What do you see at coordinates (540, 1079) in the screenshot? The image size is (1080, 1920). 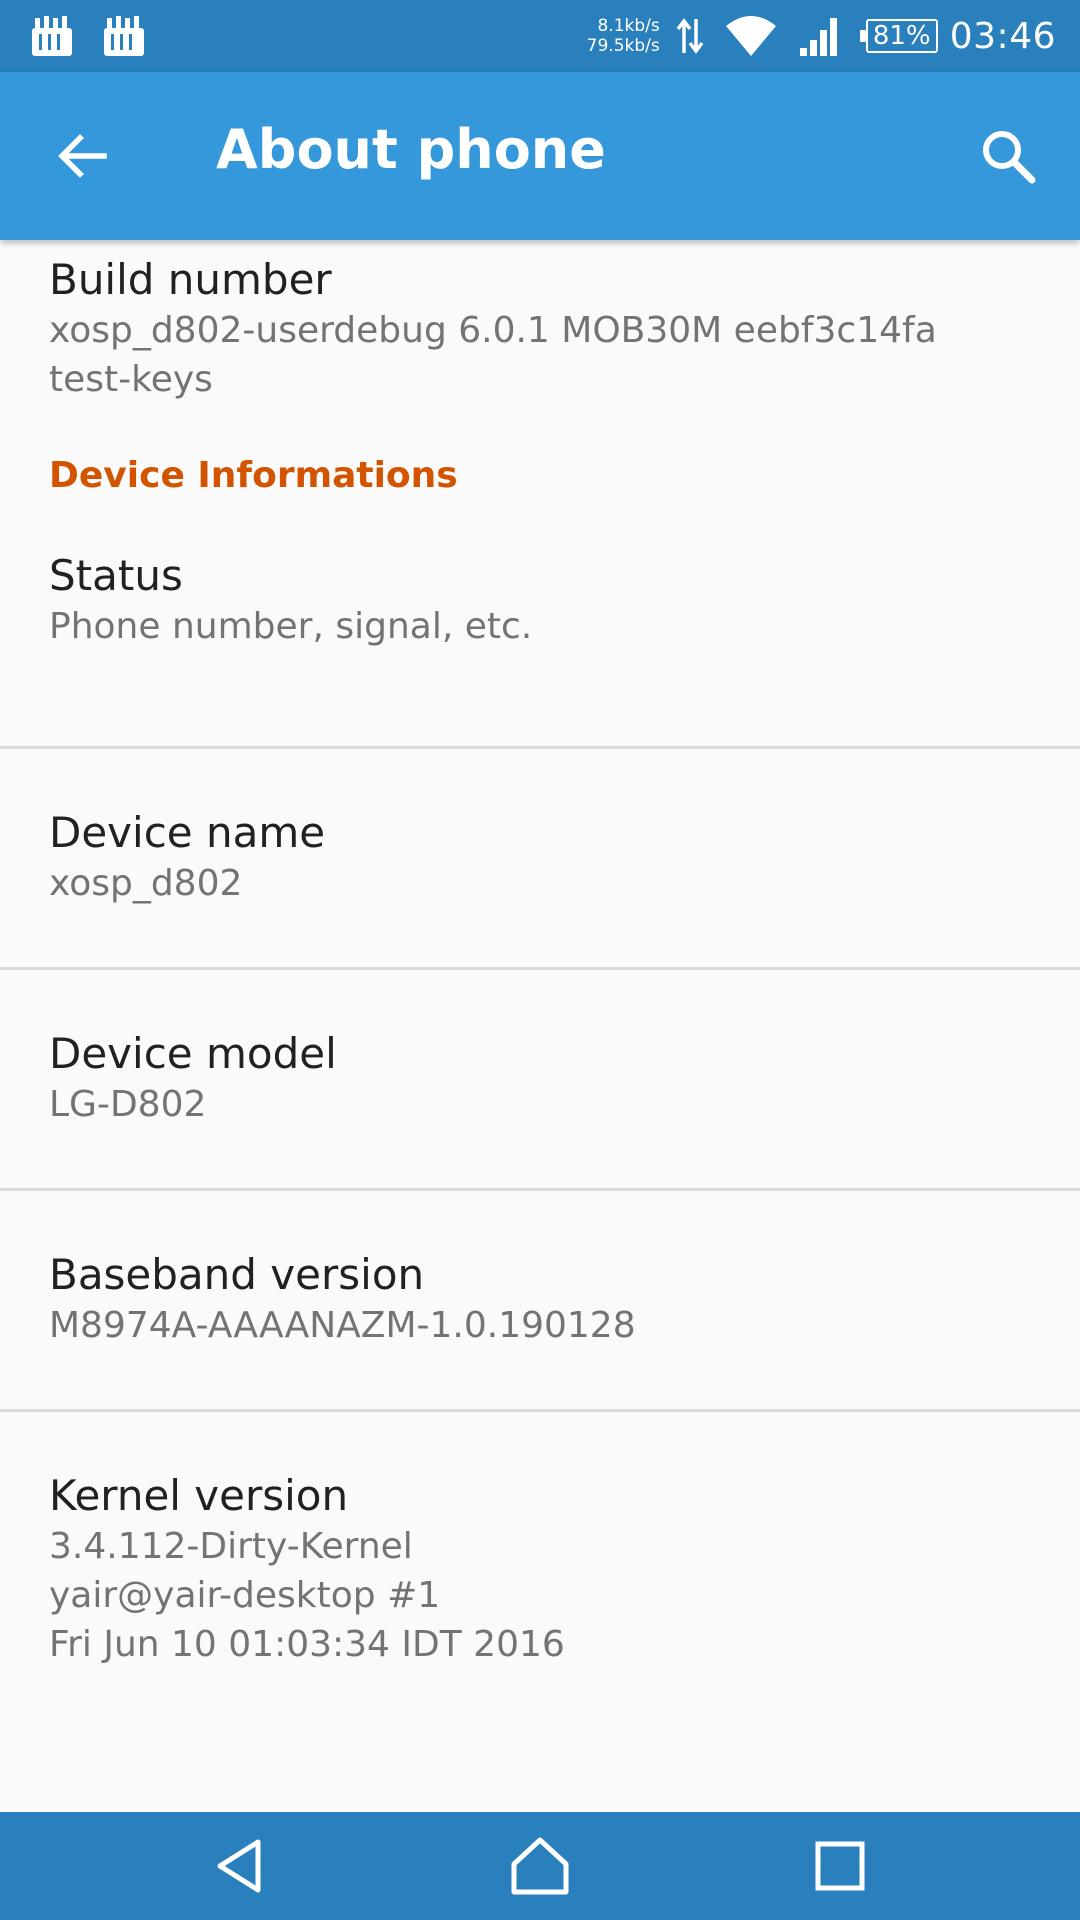 I see `list-item-device-model: Device model LG-D802` at bounding box center [540, 1079].